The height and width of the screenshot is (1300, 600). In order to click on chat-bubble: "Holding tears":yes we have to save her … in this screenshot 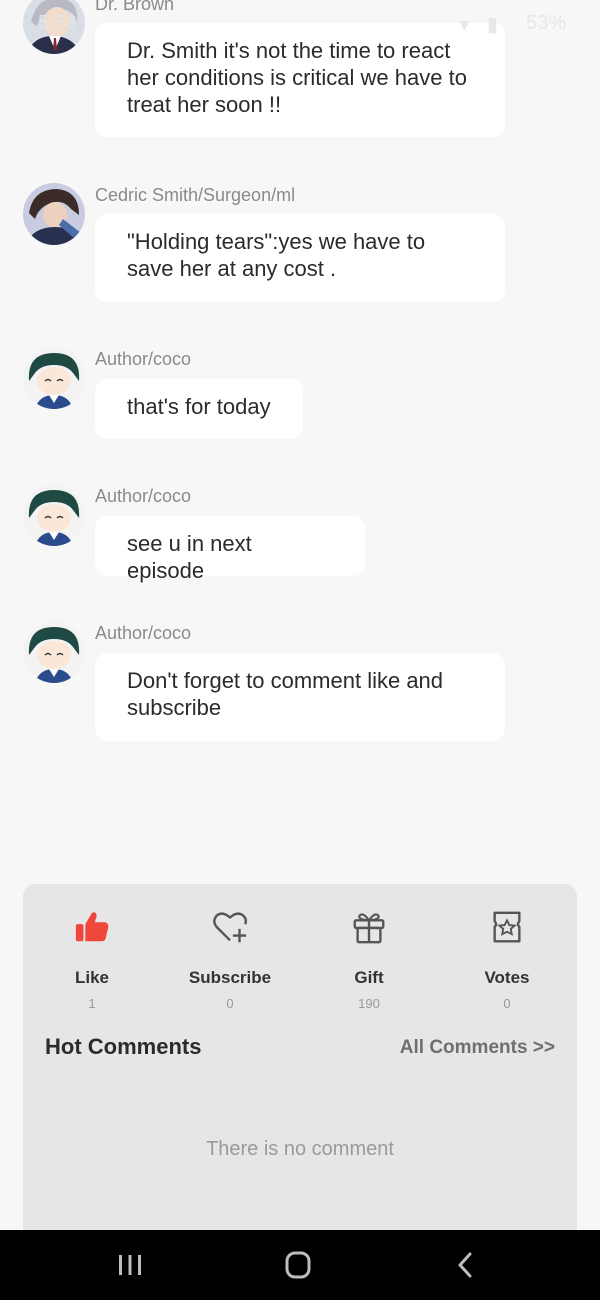, I will do `click(300, 258)`.